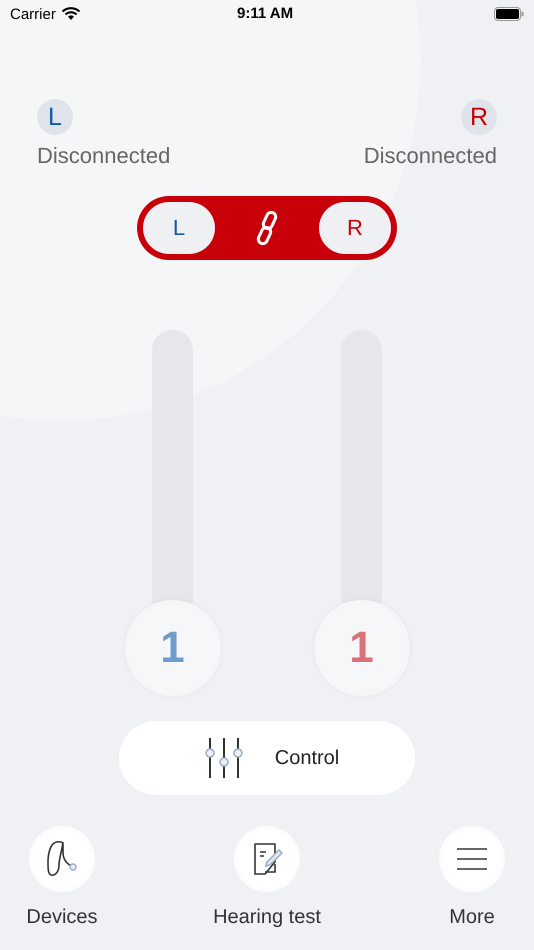 Image resolution: width=534 pixels, height=950 pixels. What do you see at coordinates (355, 228) in the screenshot?
I see `right-button: R` at bounding box center [355, 228].